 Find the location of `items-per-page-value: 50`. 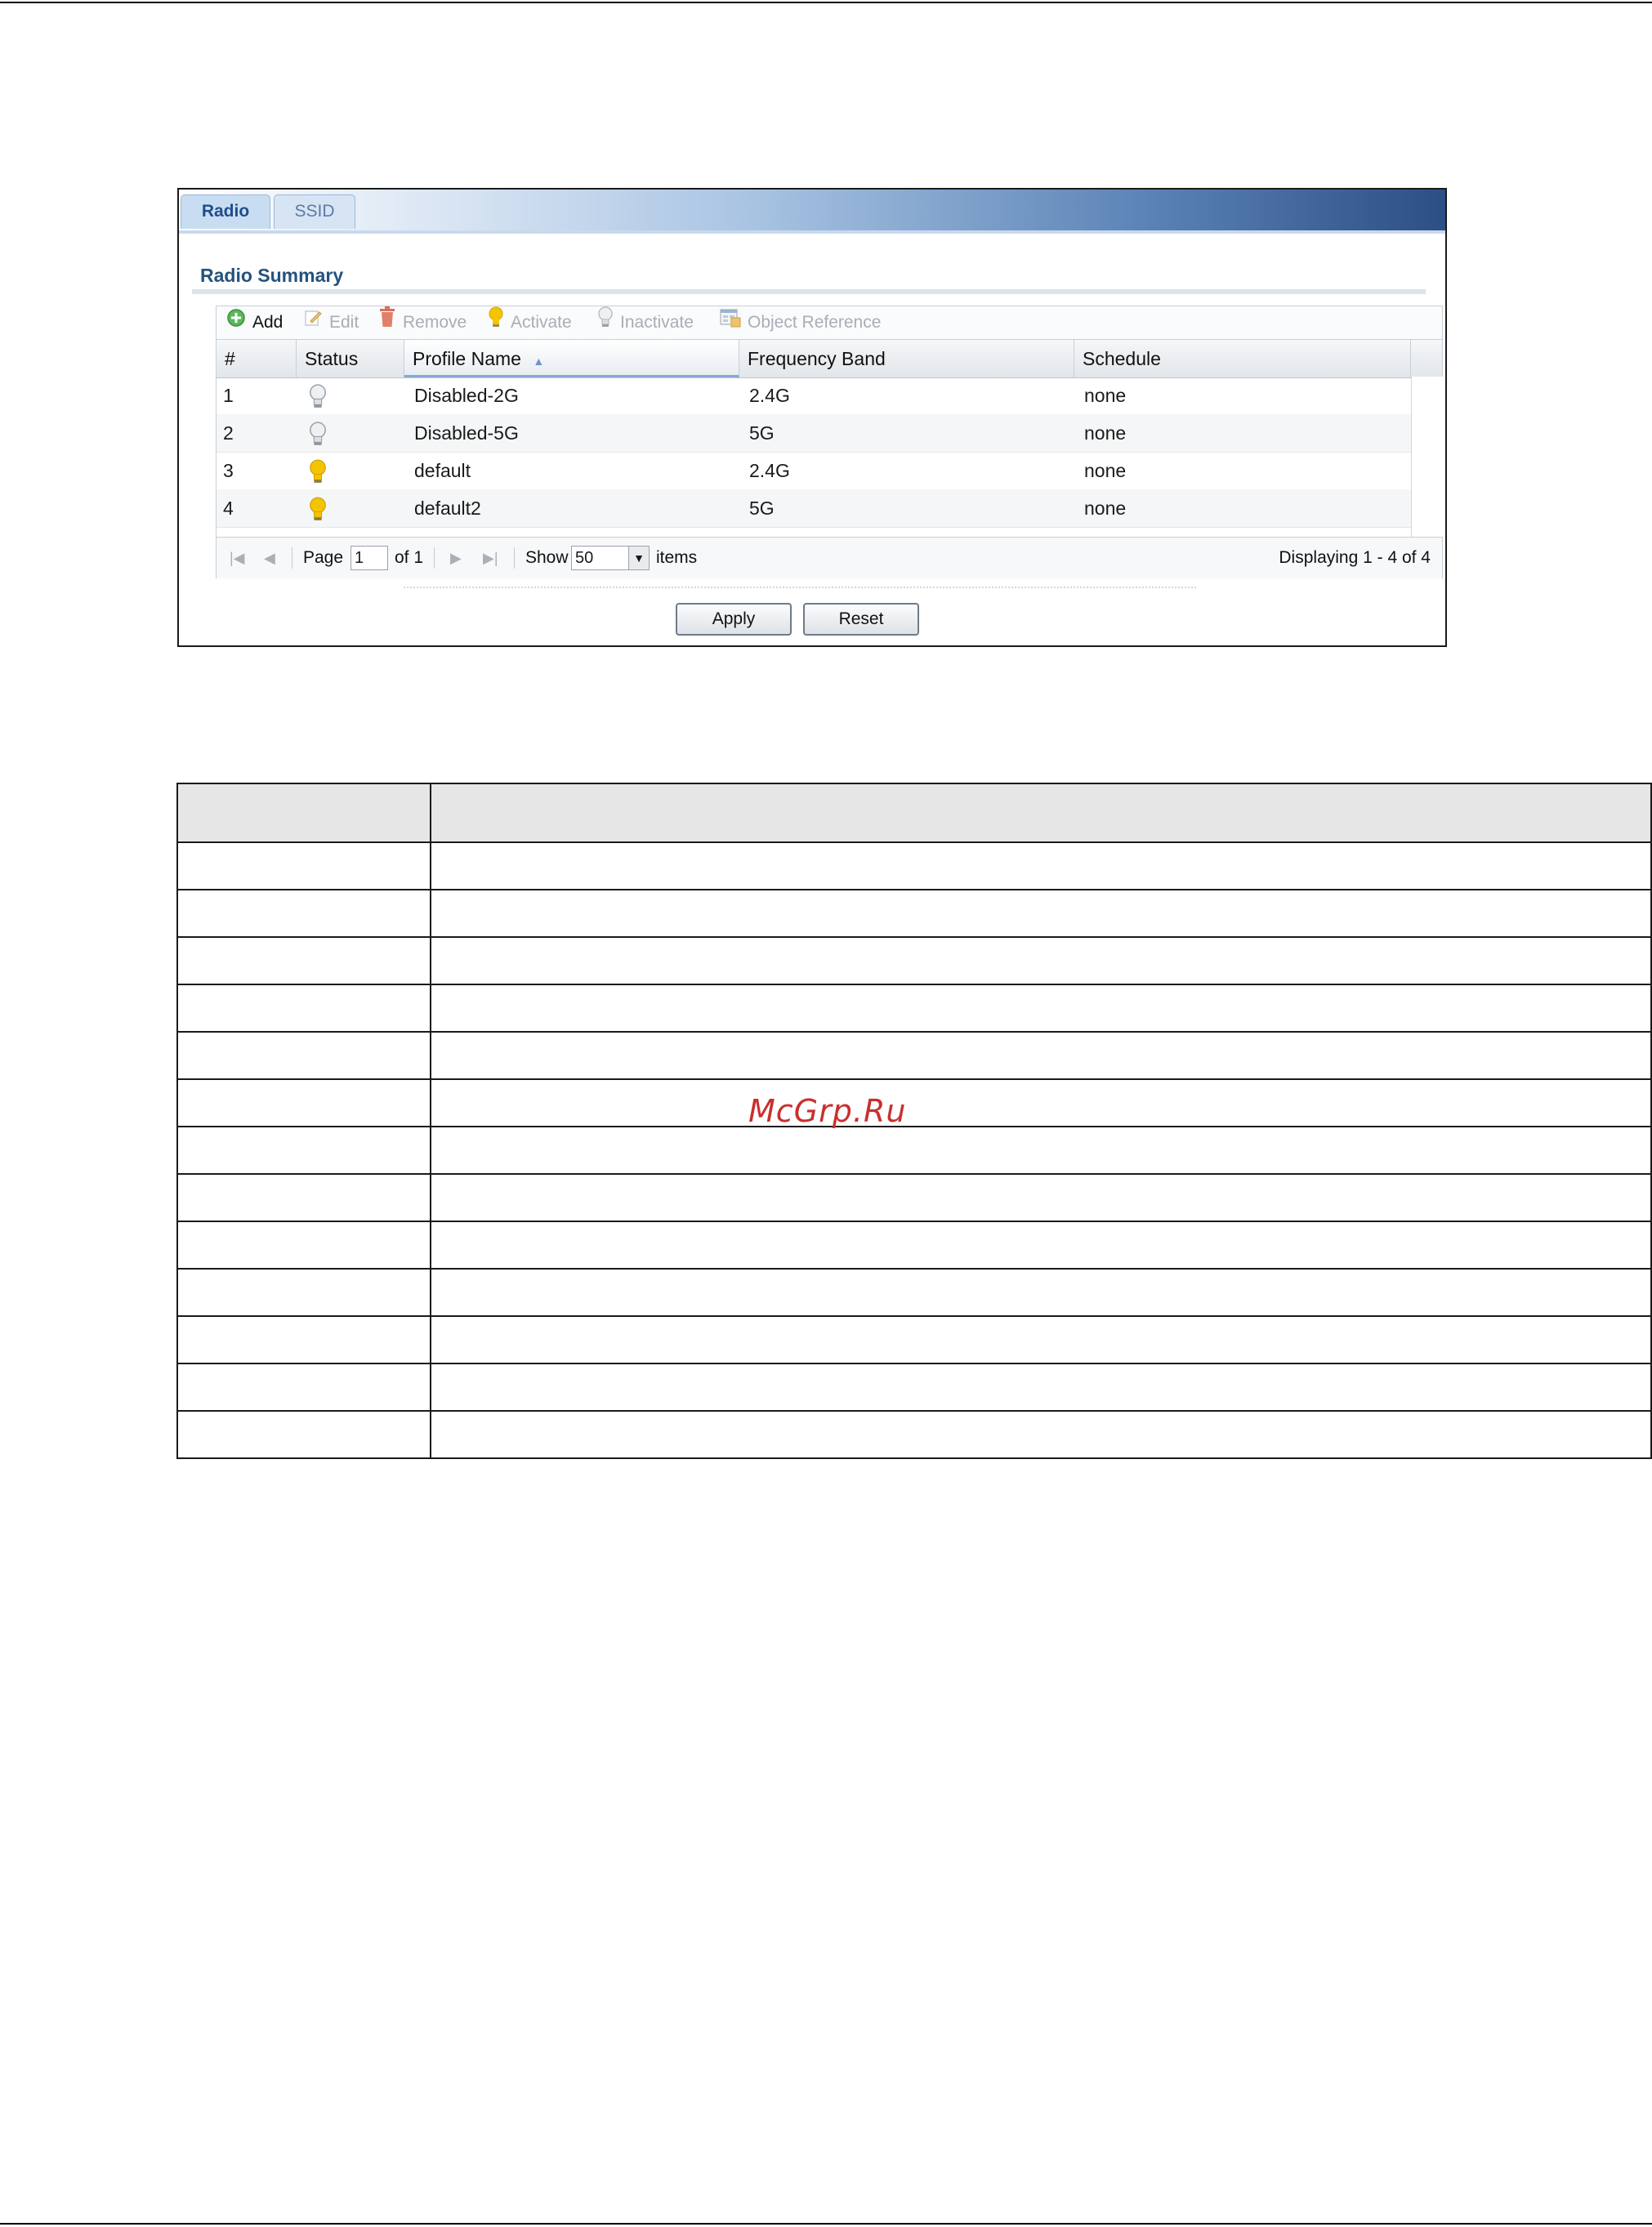

items-per-page-value: 50 is located at coordinates (584, 558).